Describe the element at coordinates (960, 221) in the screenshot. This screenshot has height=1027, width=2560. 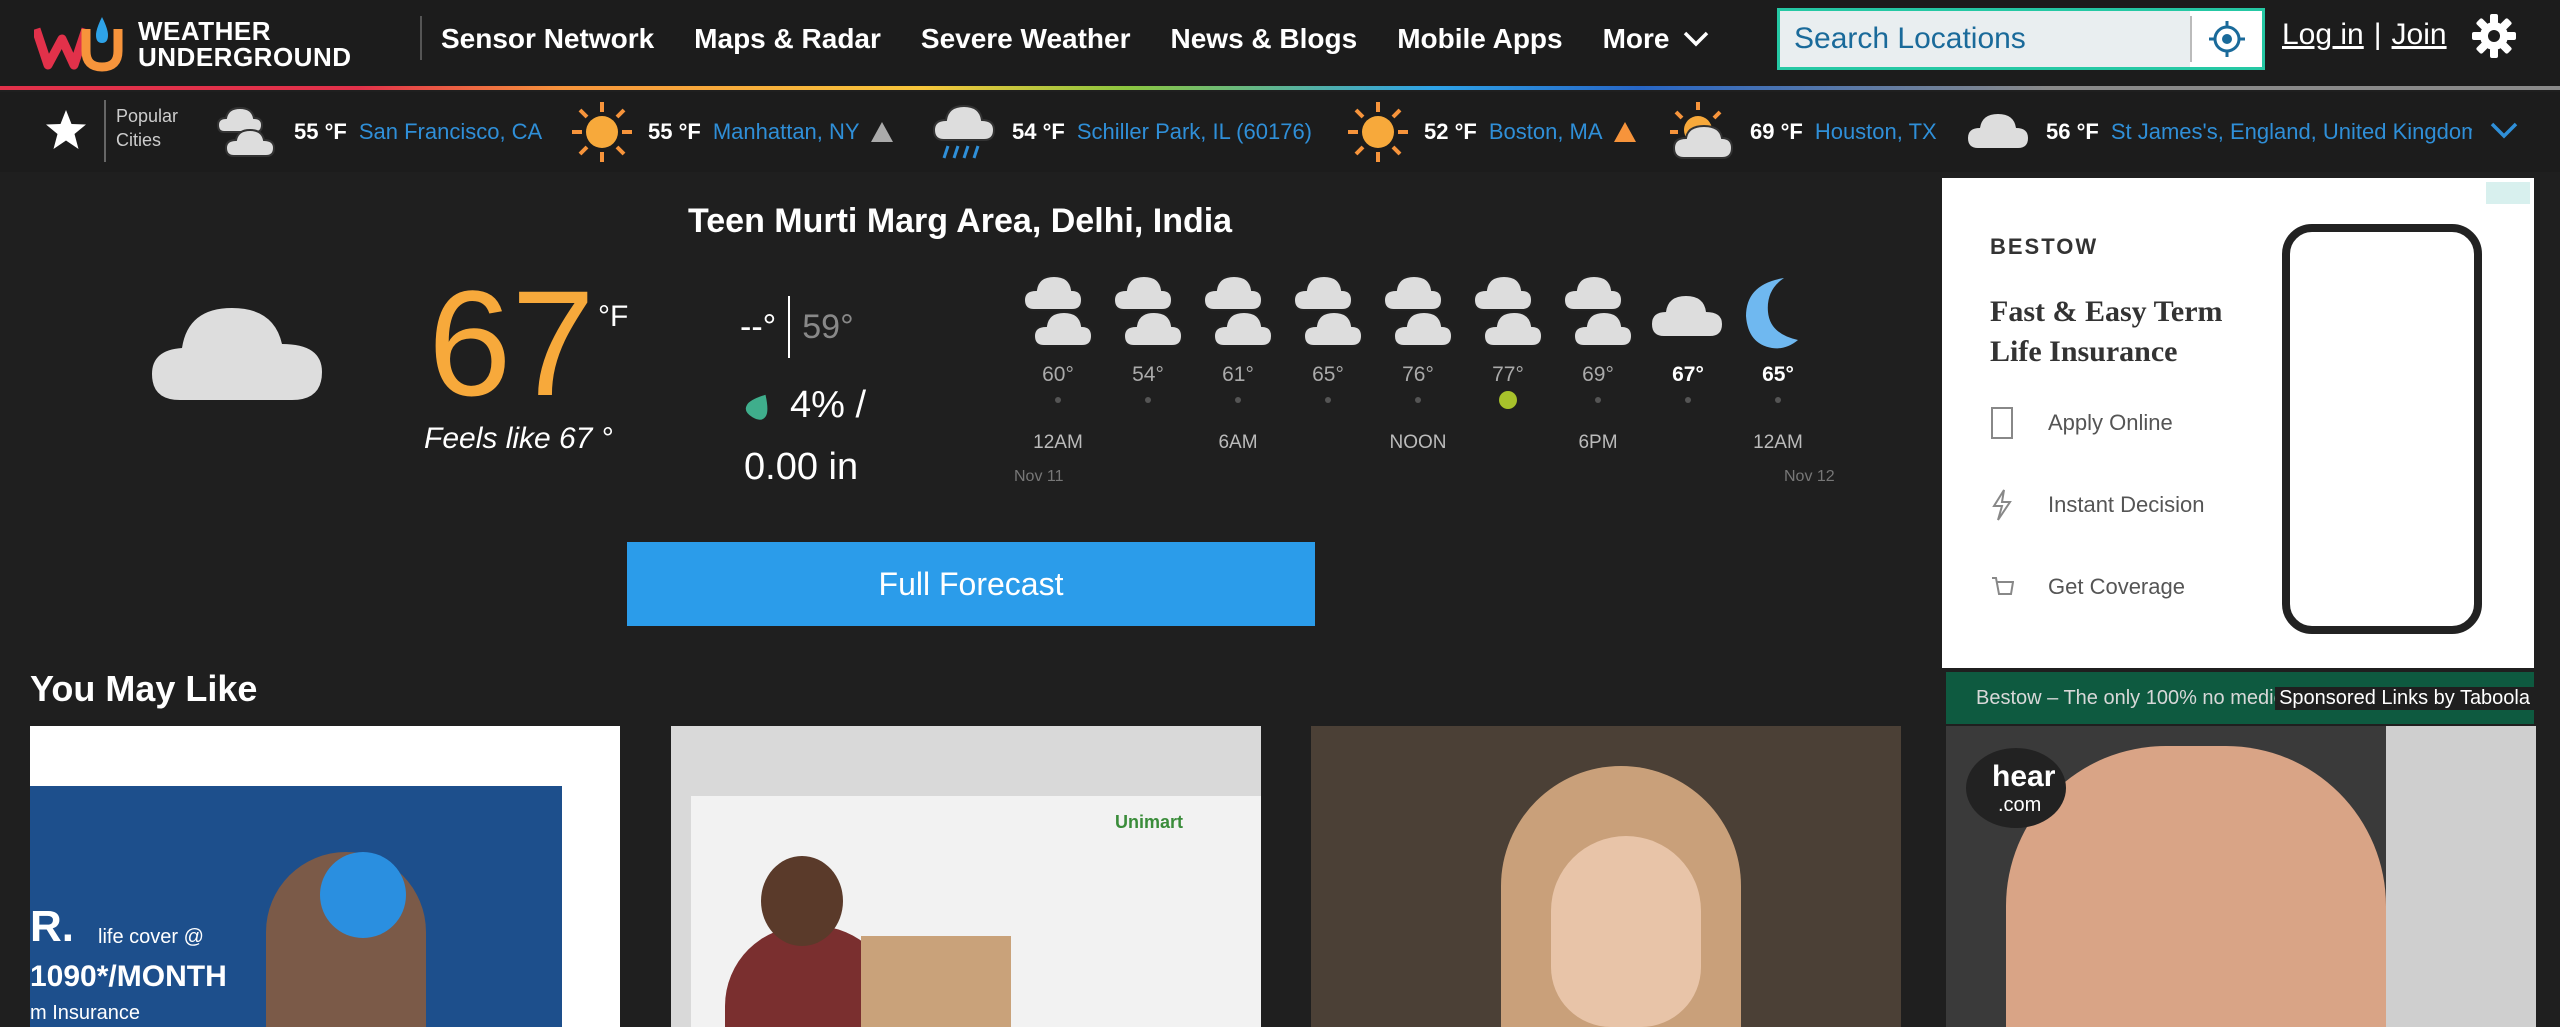
I see `location-title: Teen Murti Marg Area, Delhi, India` at that location.